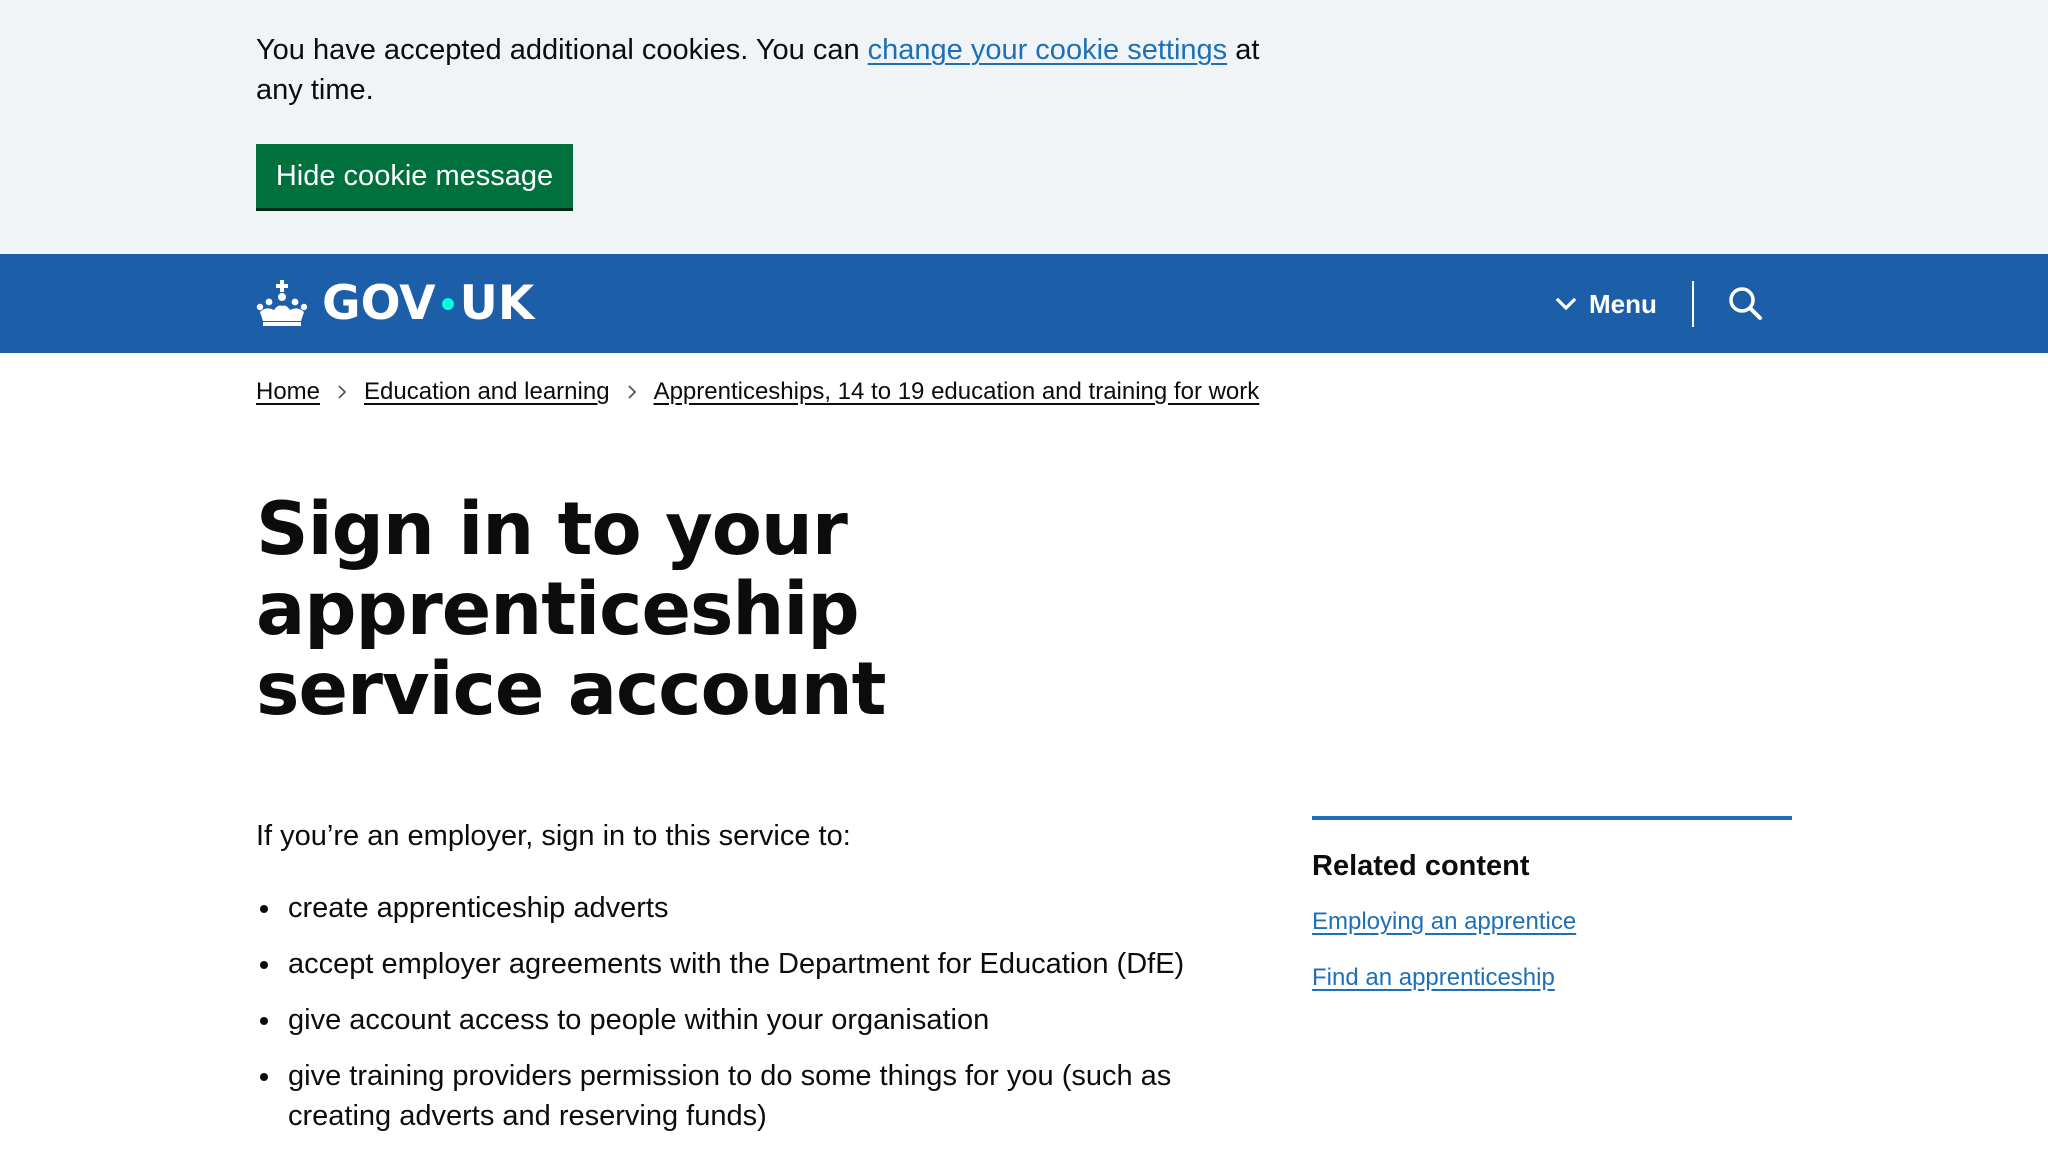 The image size is (2048, 1152). What do you see at coordinates (1048, 50) in the screenshot?
I see `change-cookie-settings-link: change your cookie settings` at bounding box center [1048, 50].